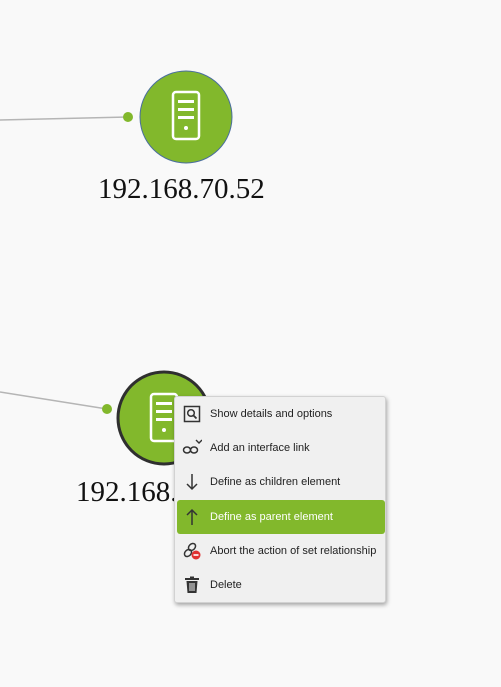 The image size is (501, 687). Describe the element at coordinates (260, 448) in the screenshot. I see `menu-item-label: Add an interface link` at that location.